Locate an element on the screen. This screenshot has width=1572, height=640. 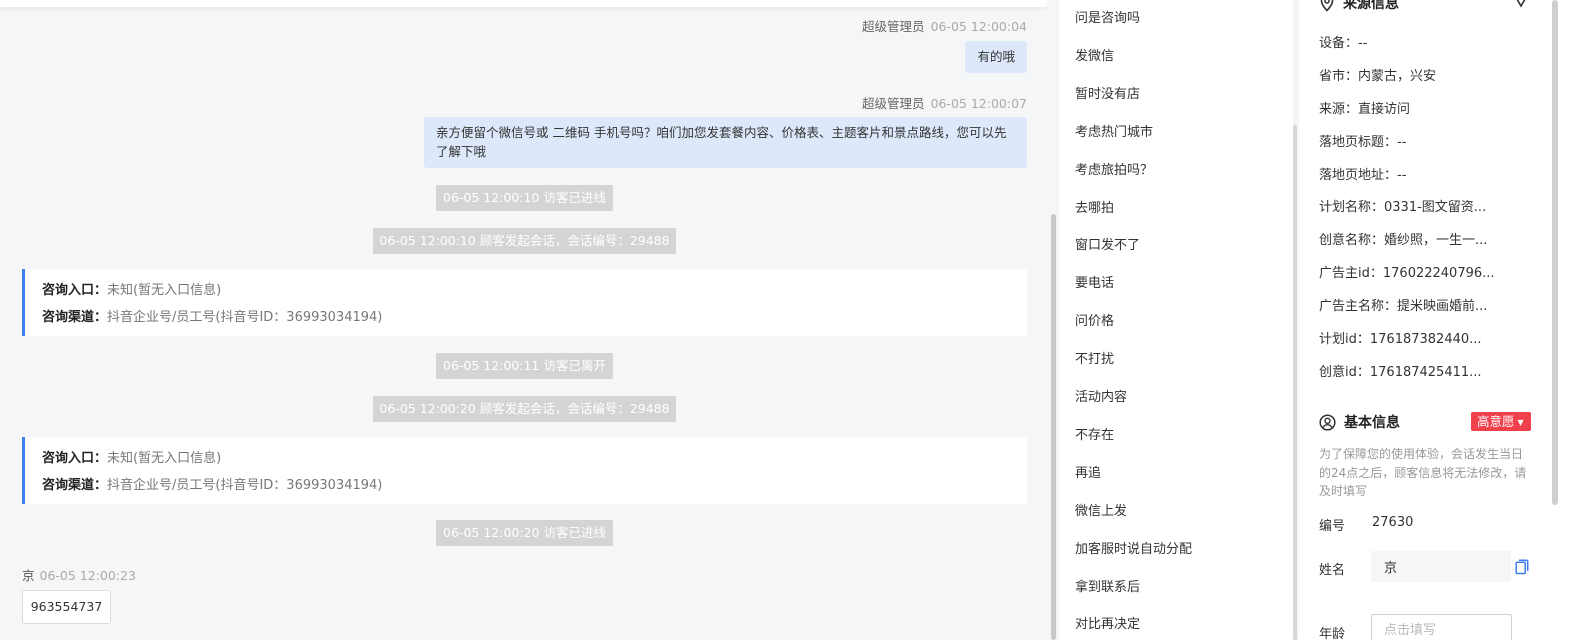
incoming-message: 963554737 is located at coordinates (66, 607).